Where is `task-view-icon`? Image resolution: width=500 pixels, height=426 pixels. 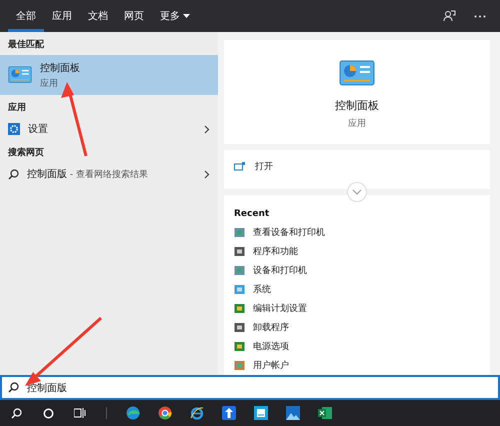 task-view-icon is located at coordinates (80, 413).